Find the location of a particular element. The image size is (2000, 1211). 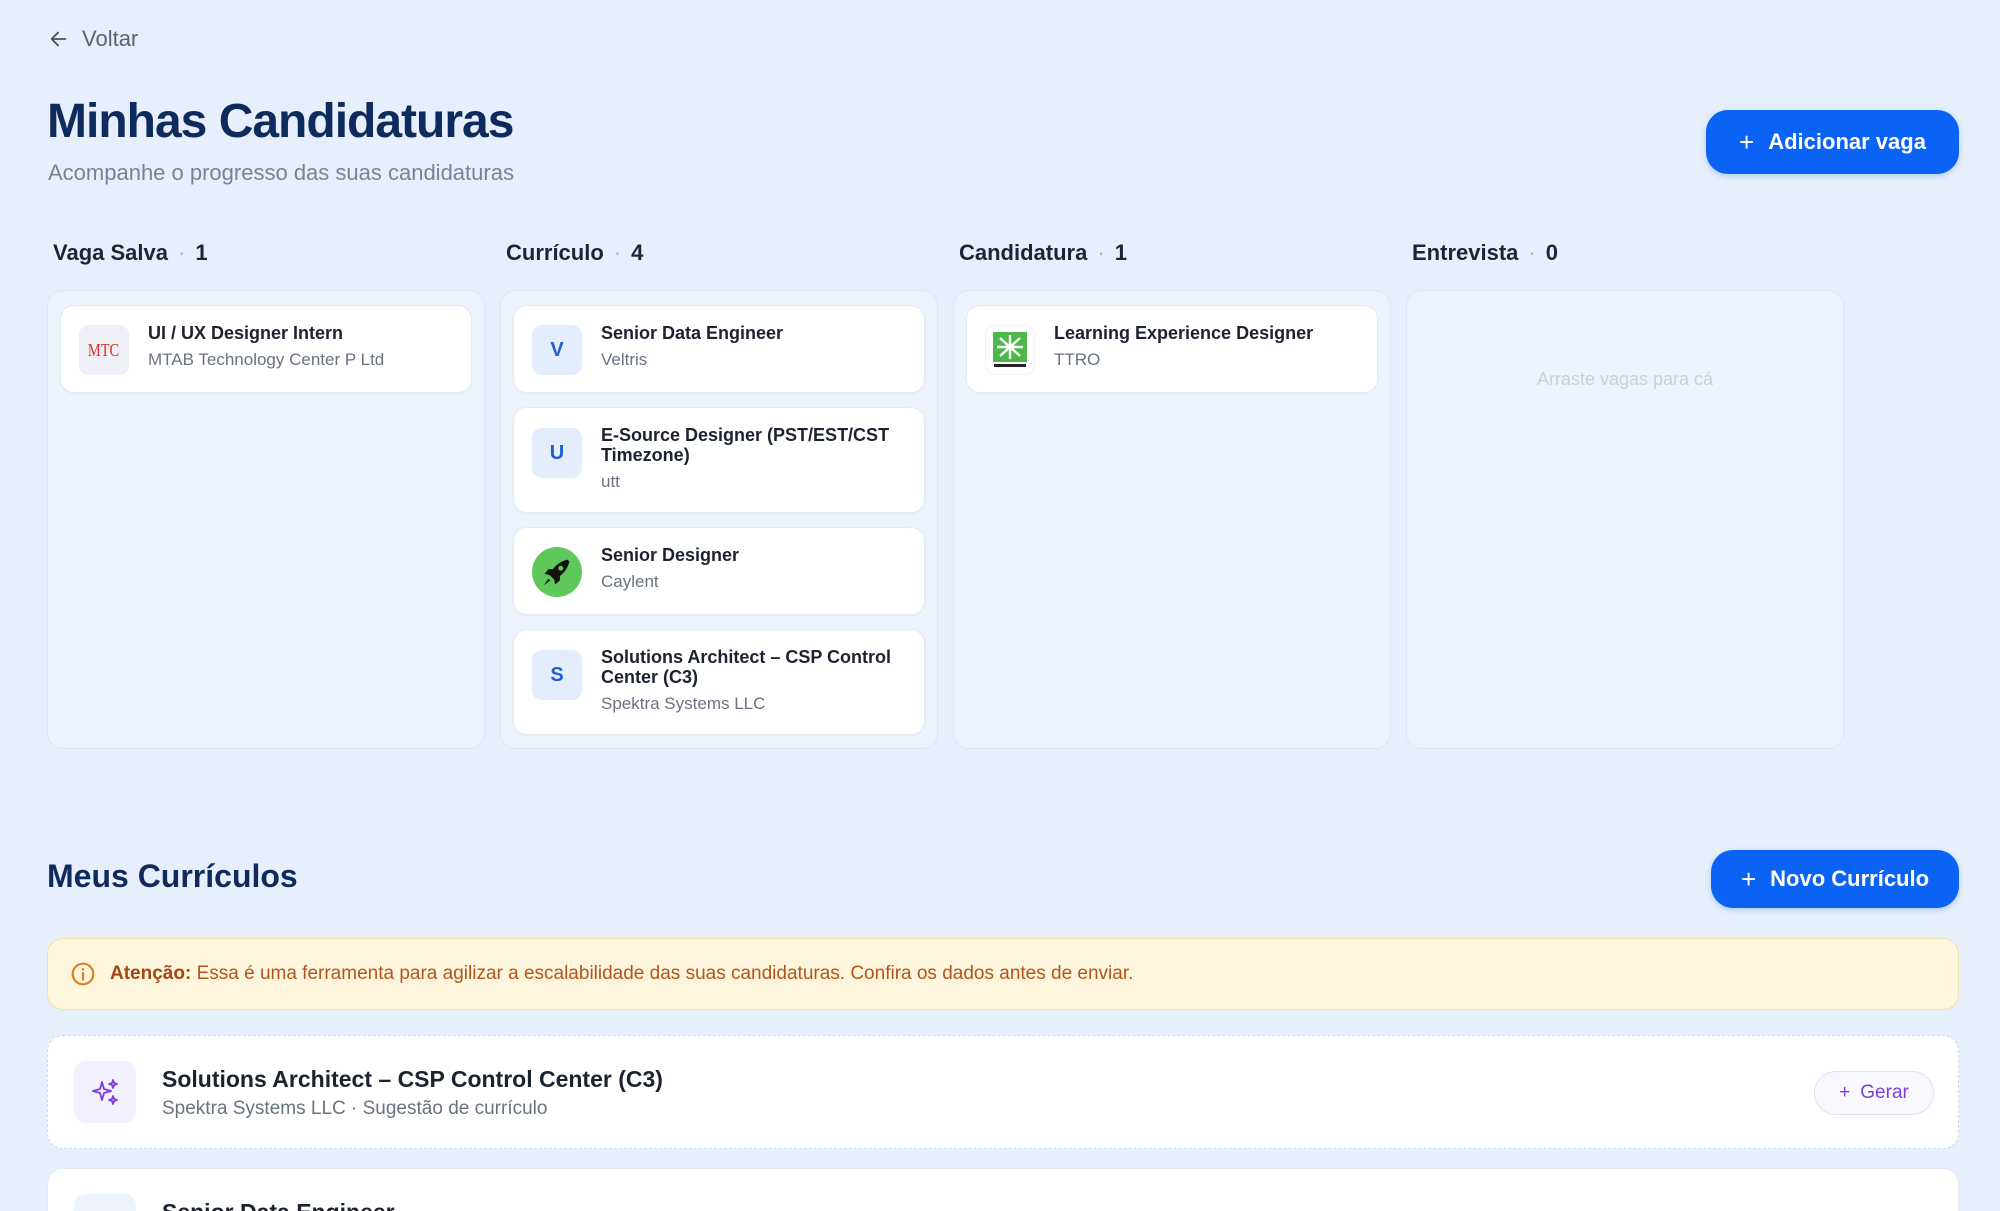

sparkles-icon is located at coordinates (105, 1092).